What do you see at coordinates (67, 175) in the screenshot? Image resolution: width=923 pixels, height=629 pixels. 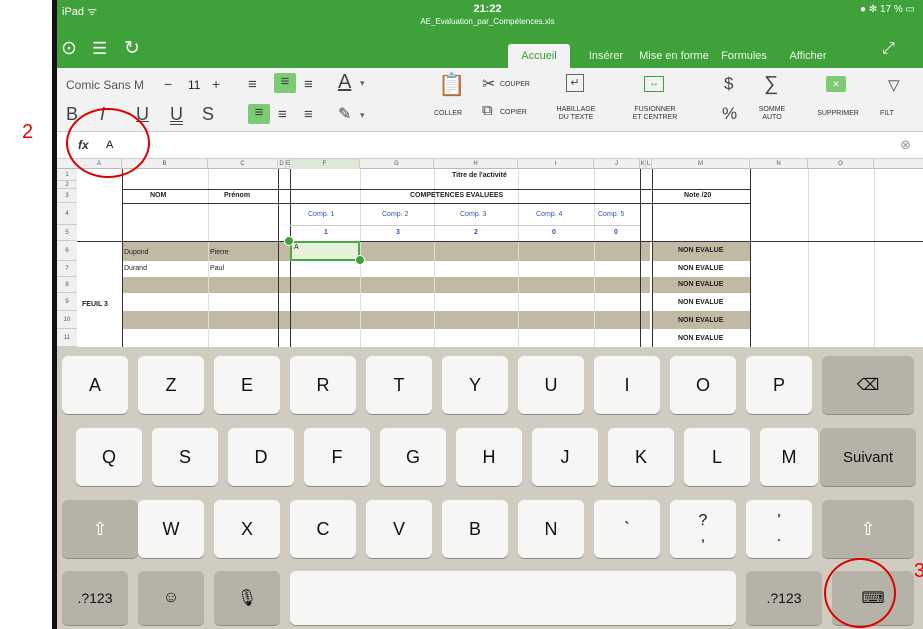 I see `row-header: 1` at bounding box center [67, 175].